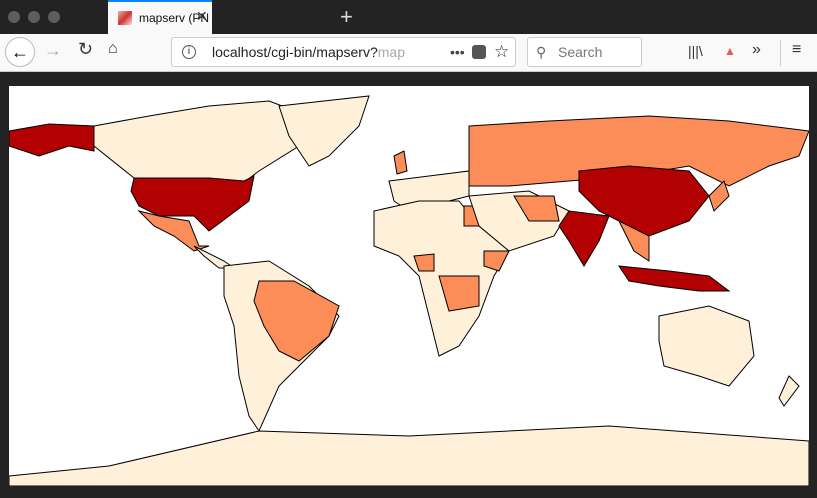  What do you see at coordinates (400, 162) in the screenshot?
I see `country-uk` at bounding box center [400, 162].